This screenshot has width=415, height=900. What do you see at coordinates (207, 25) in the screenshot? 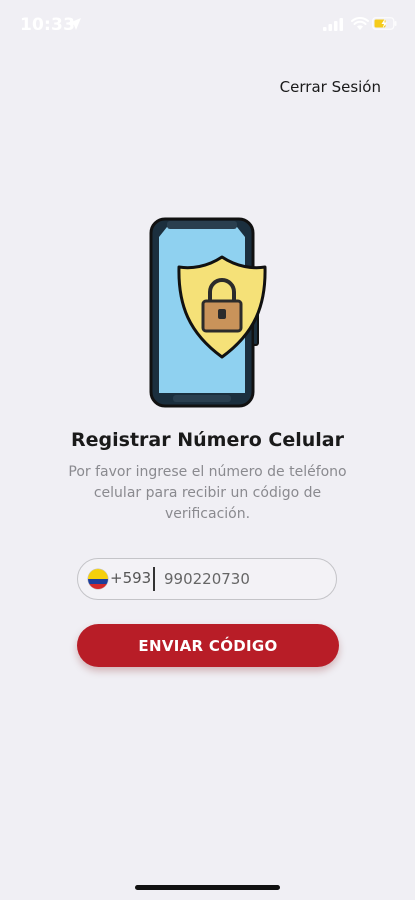
I see `status-bar: 10:33` at bounding box center [207, 25].